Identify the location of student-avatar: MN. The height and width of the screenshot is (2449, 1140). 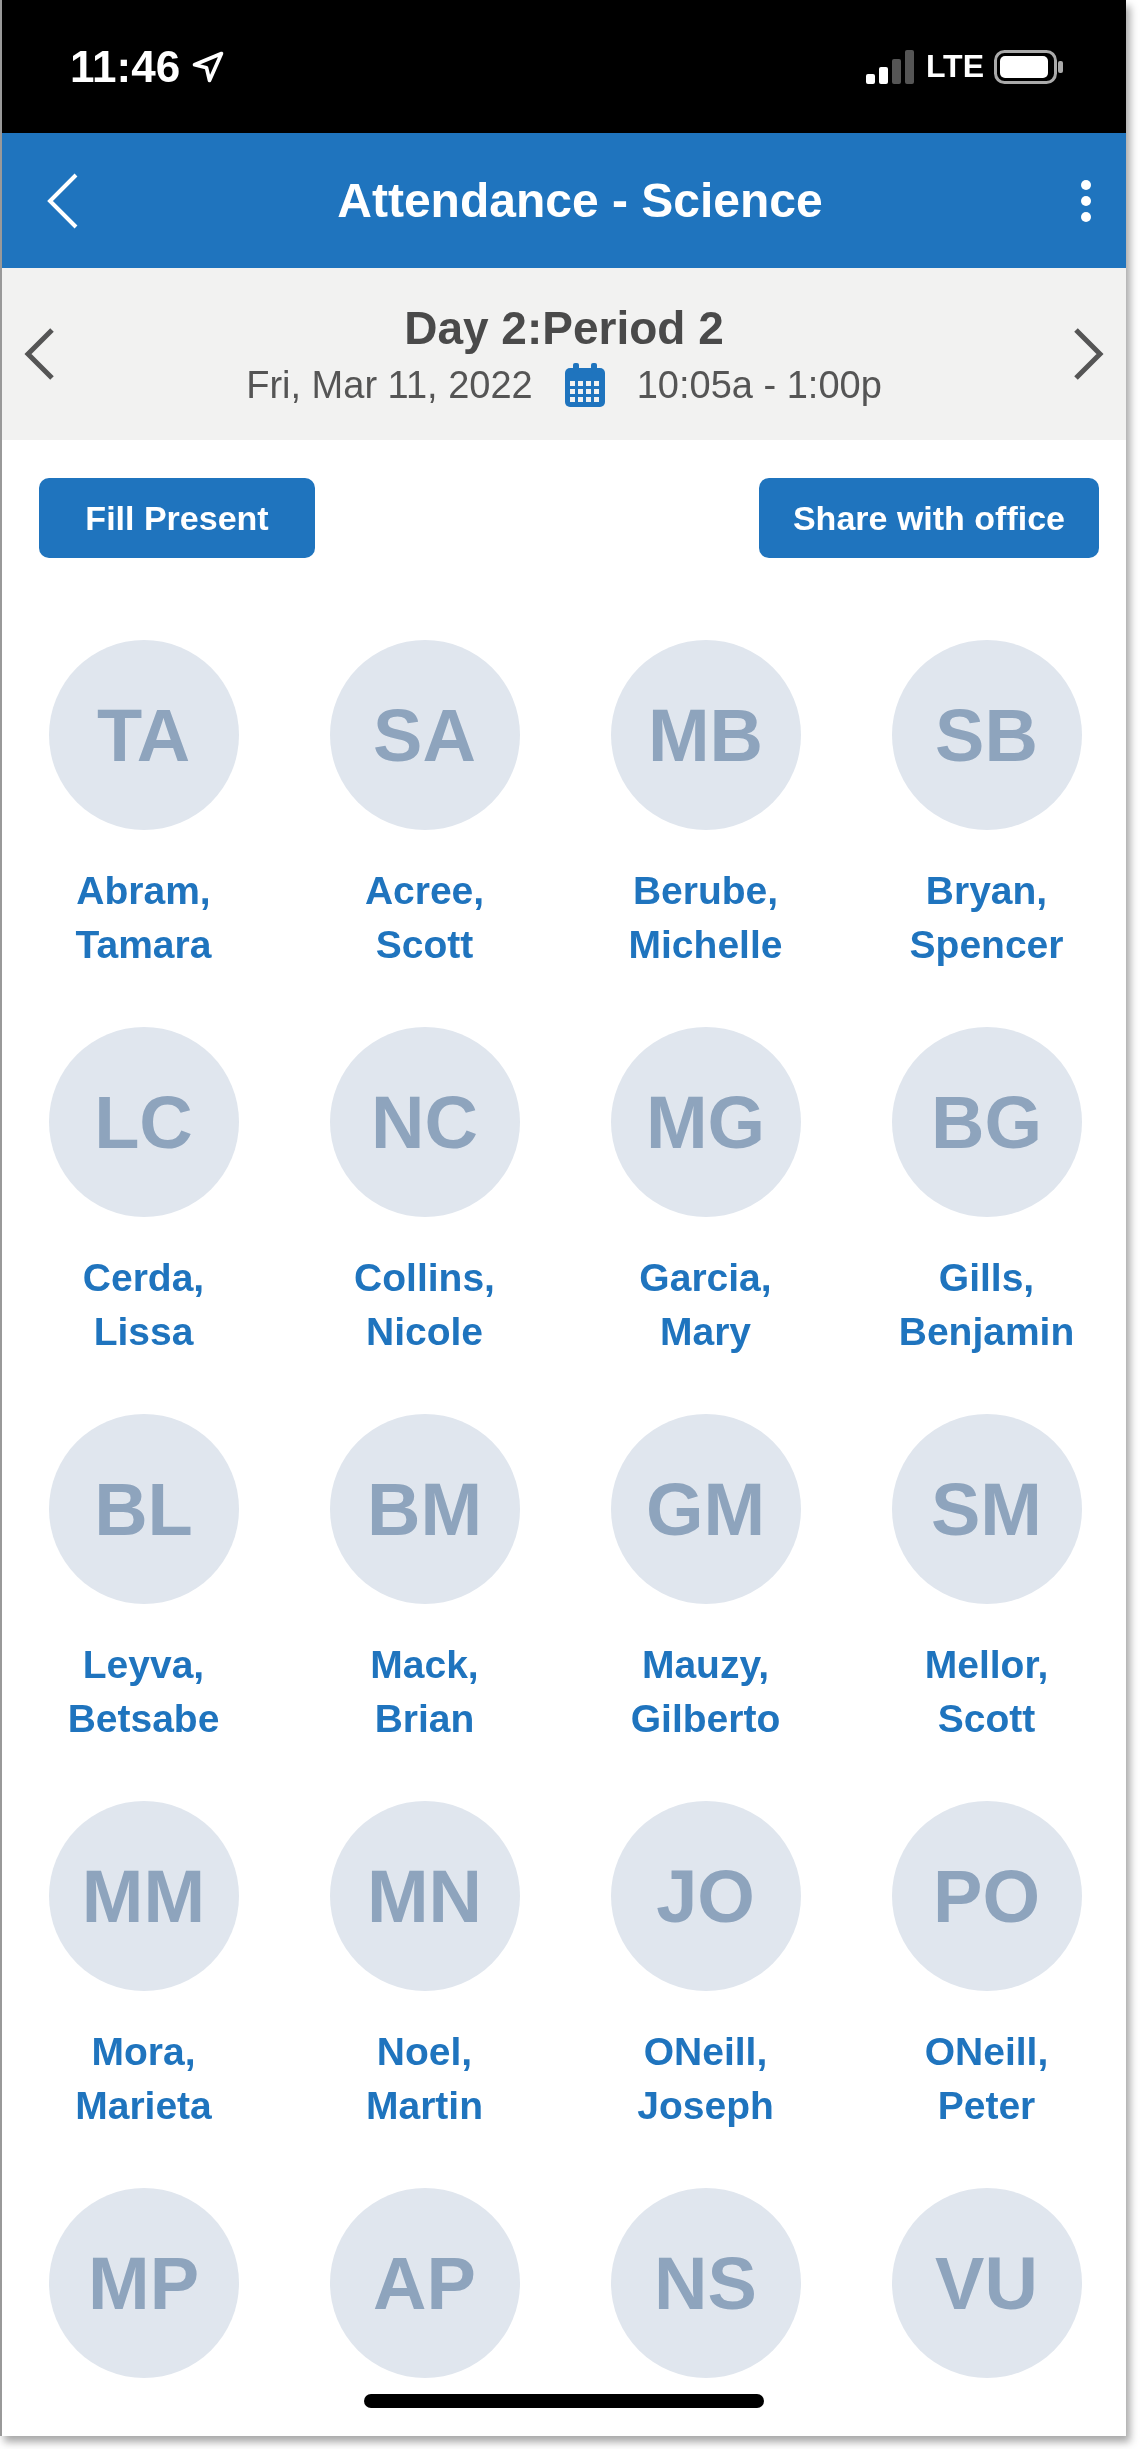
(424, 1896).